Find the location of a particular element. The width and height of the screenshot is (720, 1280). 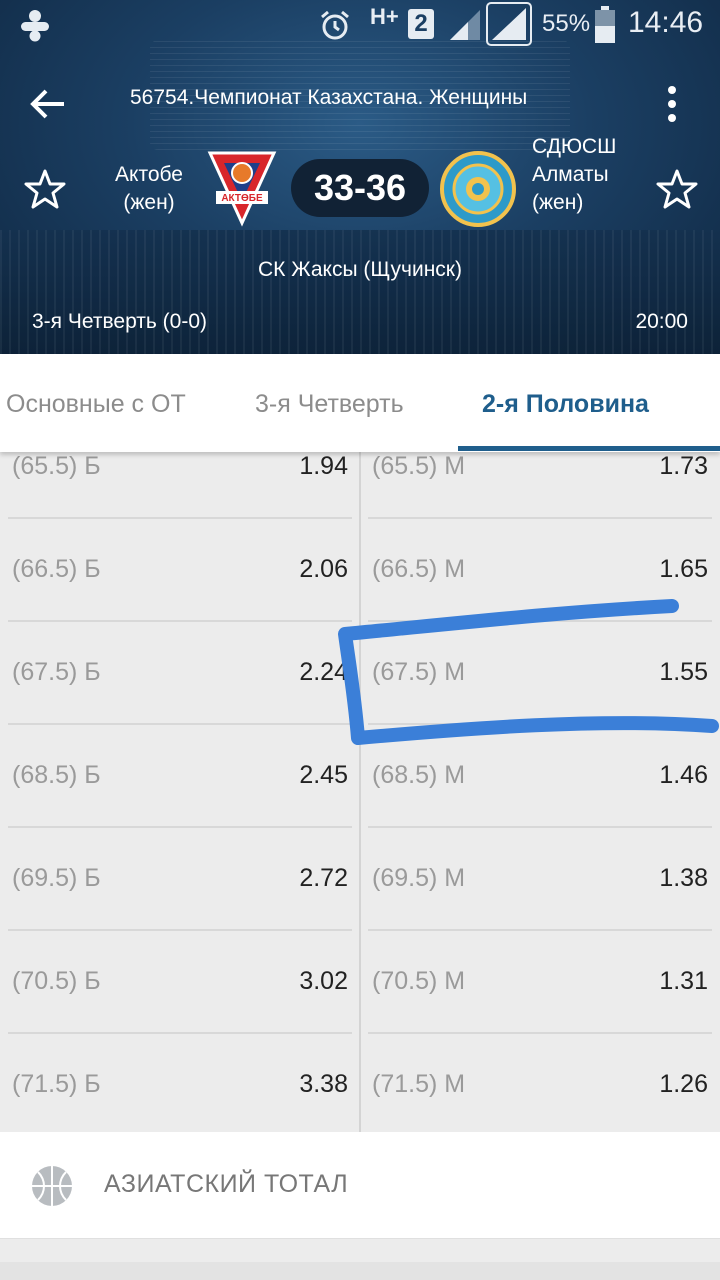

over-value: 2.24 is located at coordinates (323, 672).